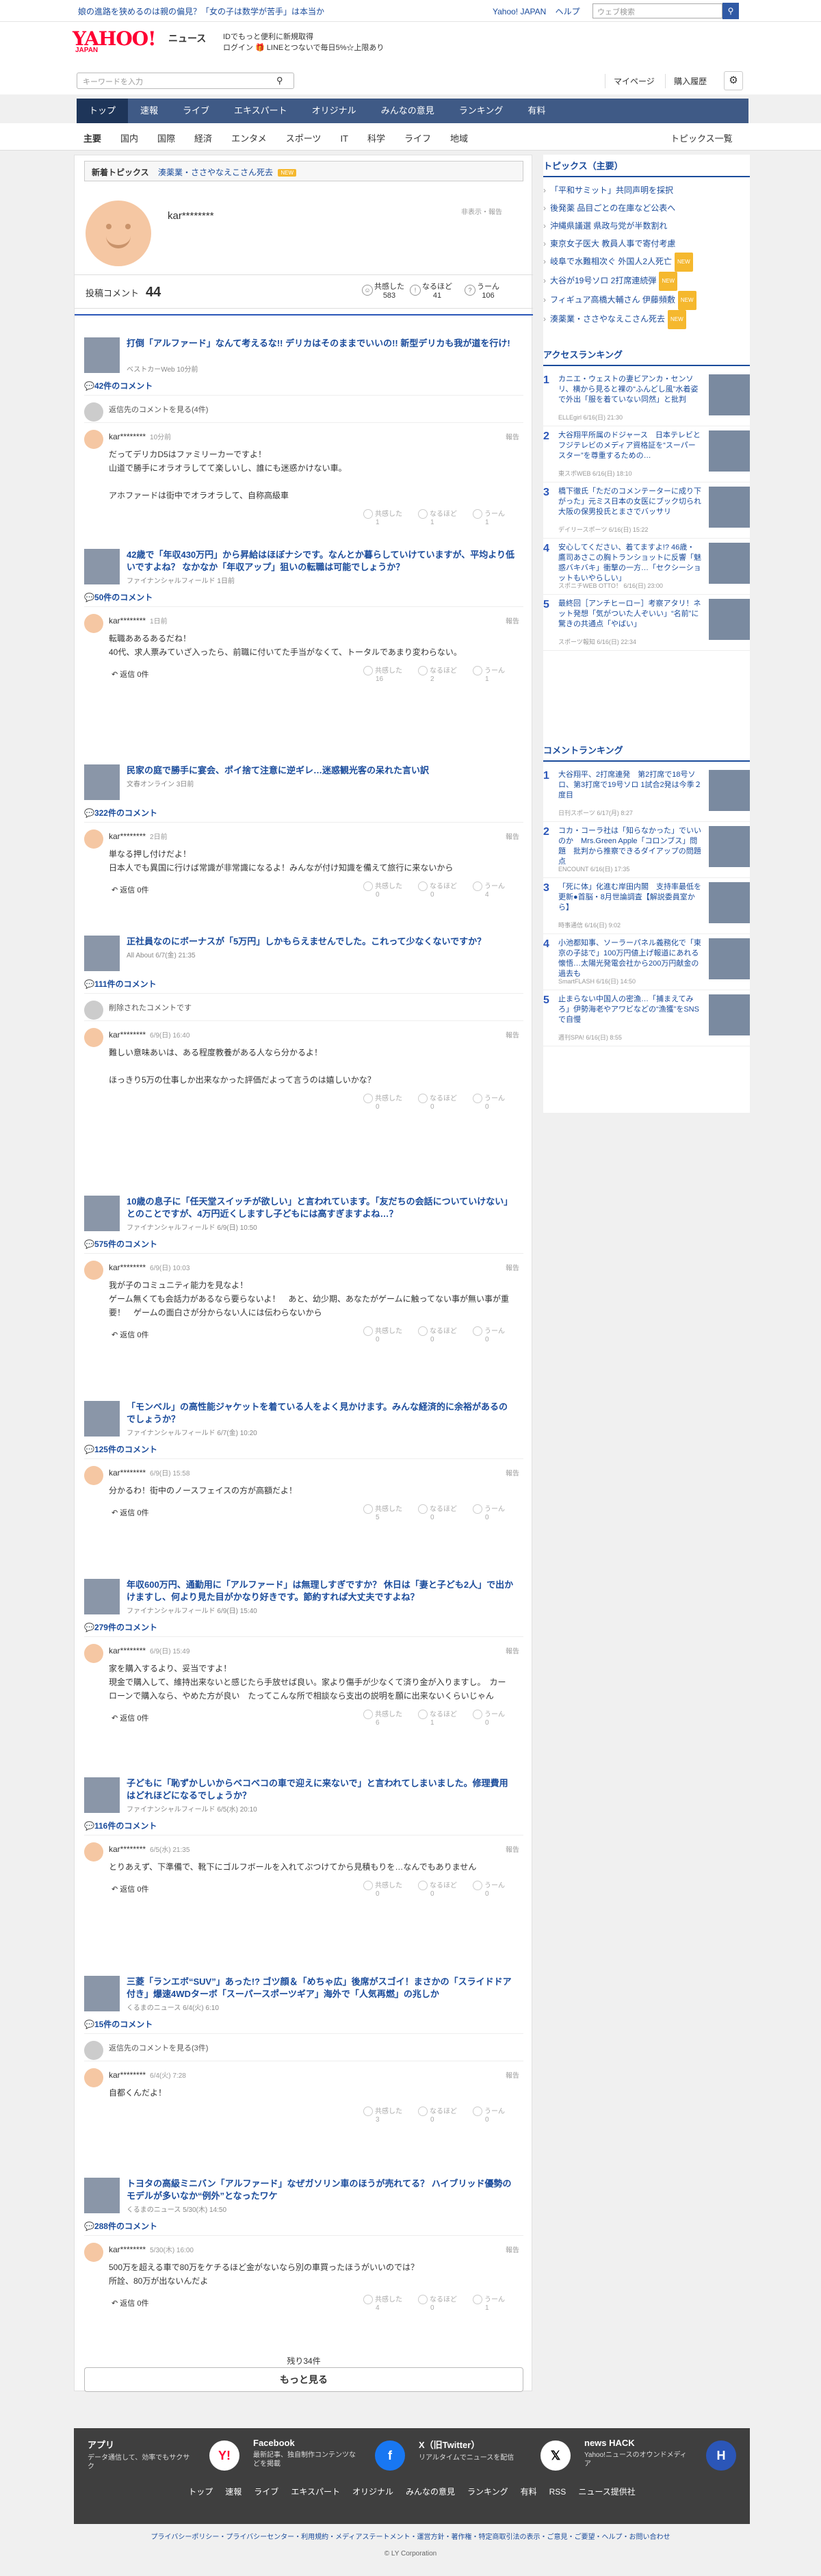 Image resolution: width=821 pixels, height=2576 pixels. What do you see at coordinates (121, 1825) in the screenshot?
I see `comment-count-link: 116件のコメント` at bounding box center [121, 1825].